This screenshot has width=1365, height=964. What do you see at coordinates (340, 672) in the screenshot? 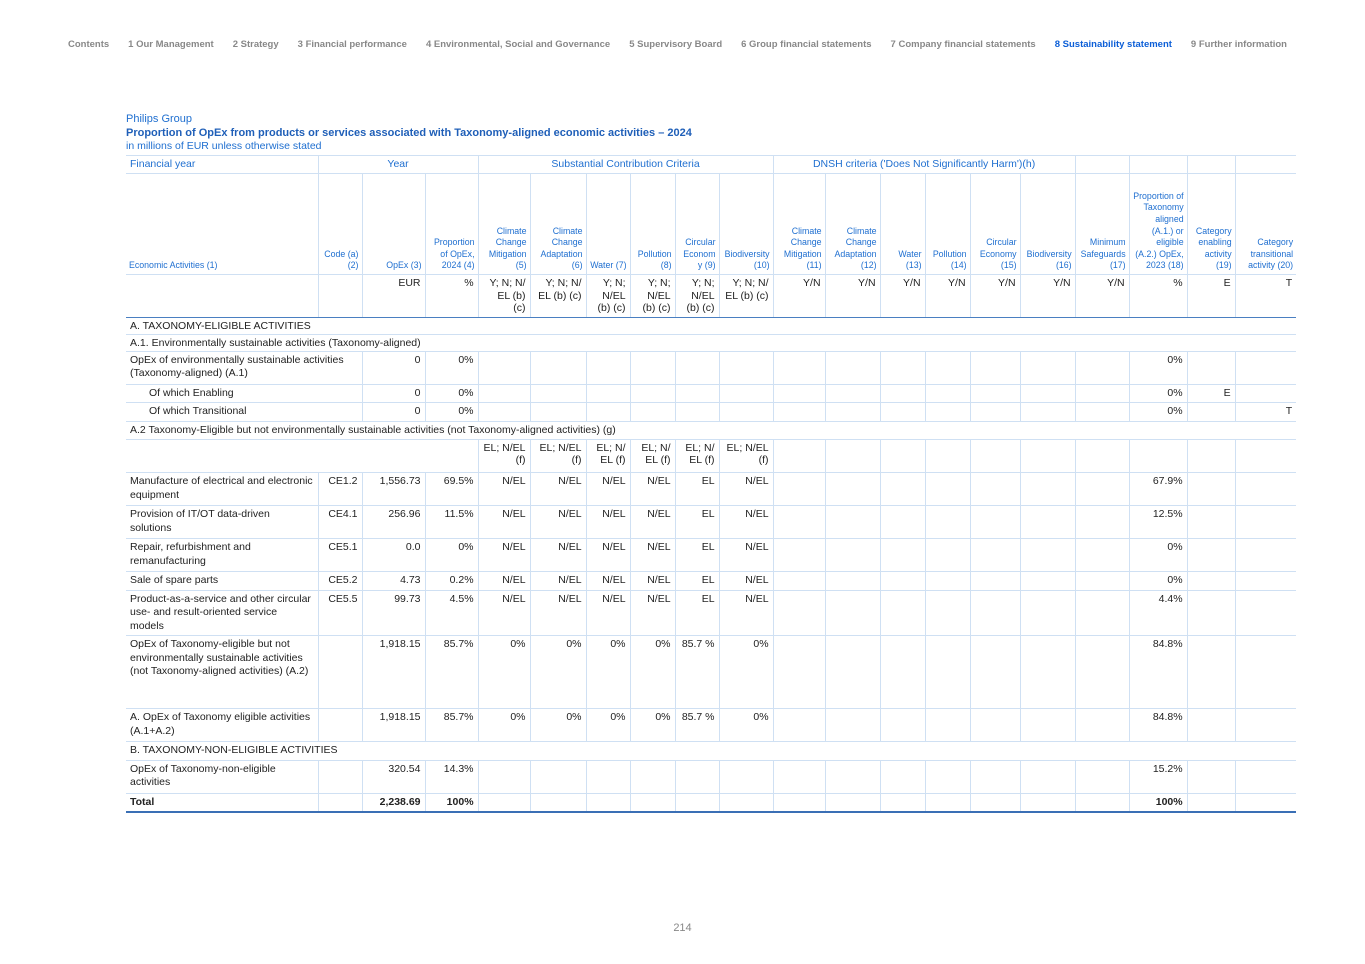
I see `activity-code` at bounding box center [340, 672].